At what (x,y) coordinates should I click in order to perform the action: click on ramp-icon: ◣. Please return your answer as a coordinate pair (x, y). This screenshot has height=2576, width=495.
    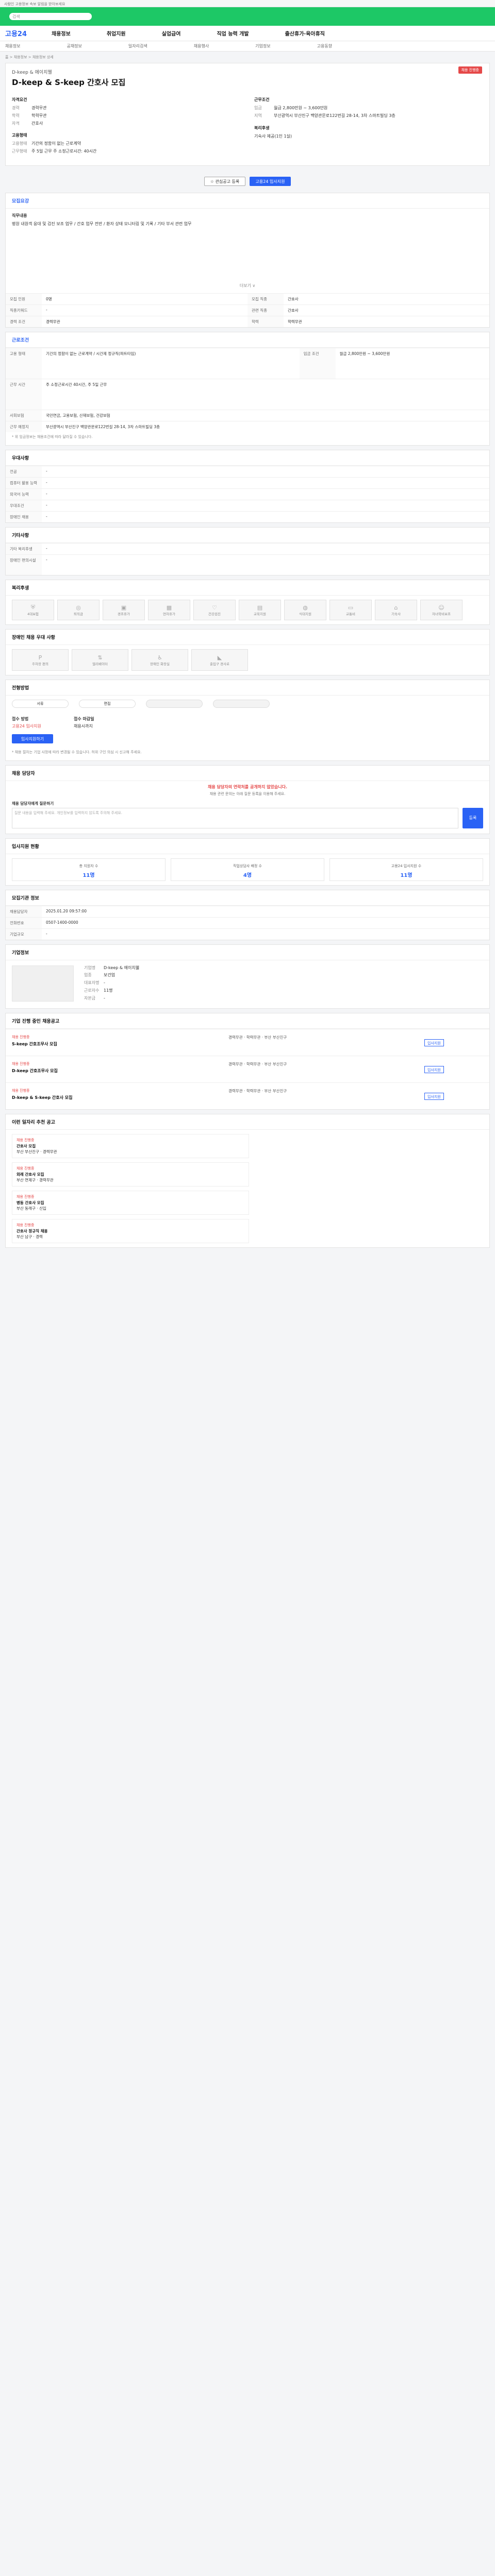
    Looking at the image, I should click on (219, 657).